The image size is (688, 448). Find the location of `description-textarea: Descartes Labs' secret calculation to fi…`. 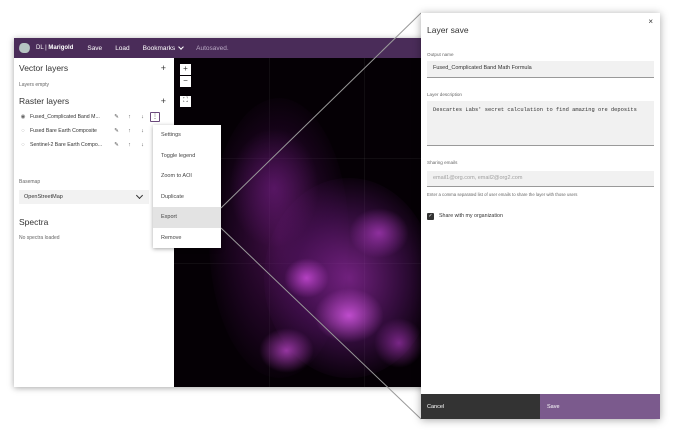

description-textarea: Descartes Labs' secret calculation to fi… is located at coordinates (540, 123).